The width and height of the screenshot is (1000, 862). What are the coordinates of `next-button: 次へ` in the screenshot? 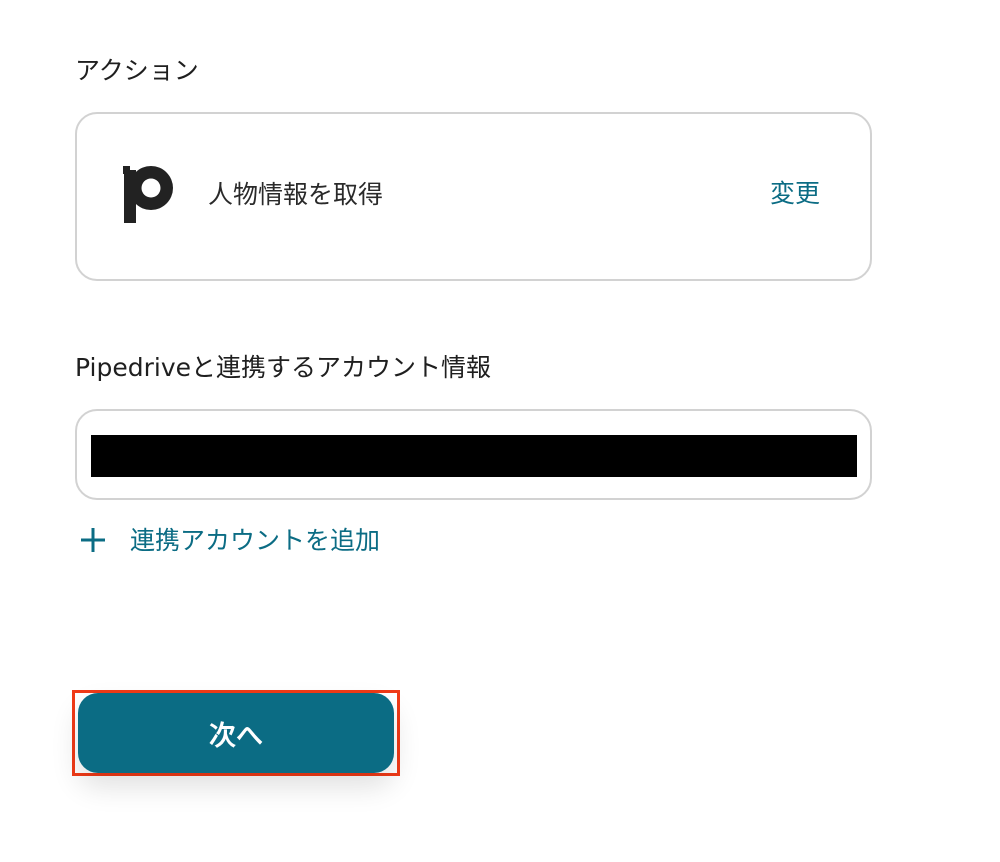 It's located at (236, 733).